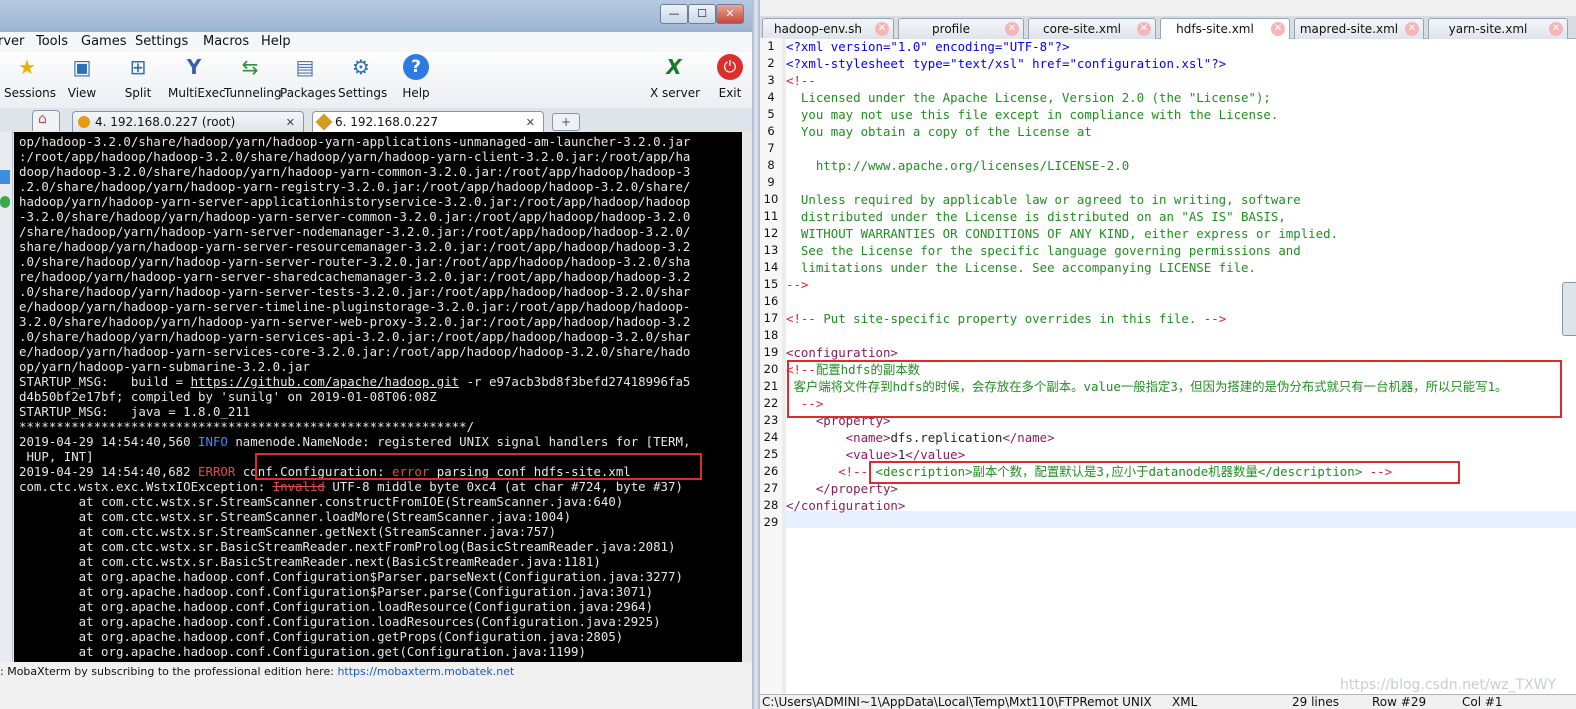 This screenshot has height=709, width=1576. What do you see at coordinates (838, 437) in the screenshot?
I see `code-token: <name>` at bounding box center [838, 437].